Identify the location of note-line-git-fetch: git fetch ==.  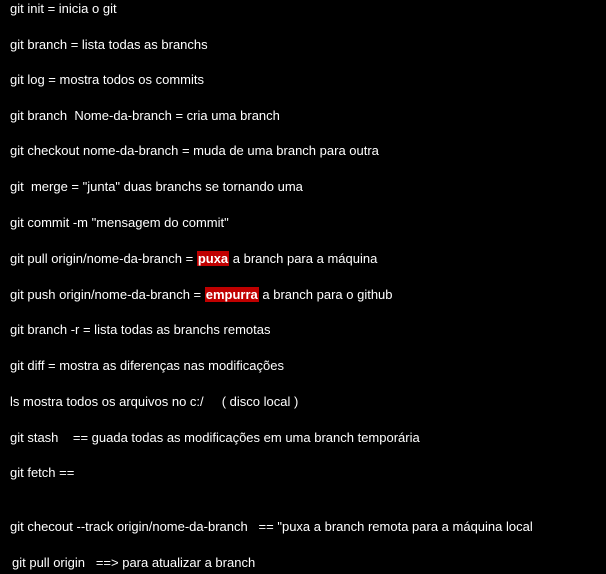
(42, 472).